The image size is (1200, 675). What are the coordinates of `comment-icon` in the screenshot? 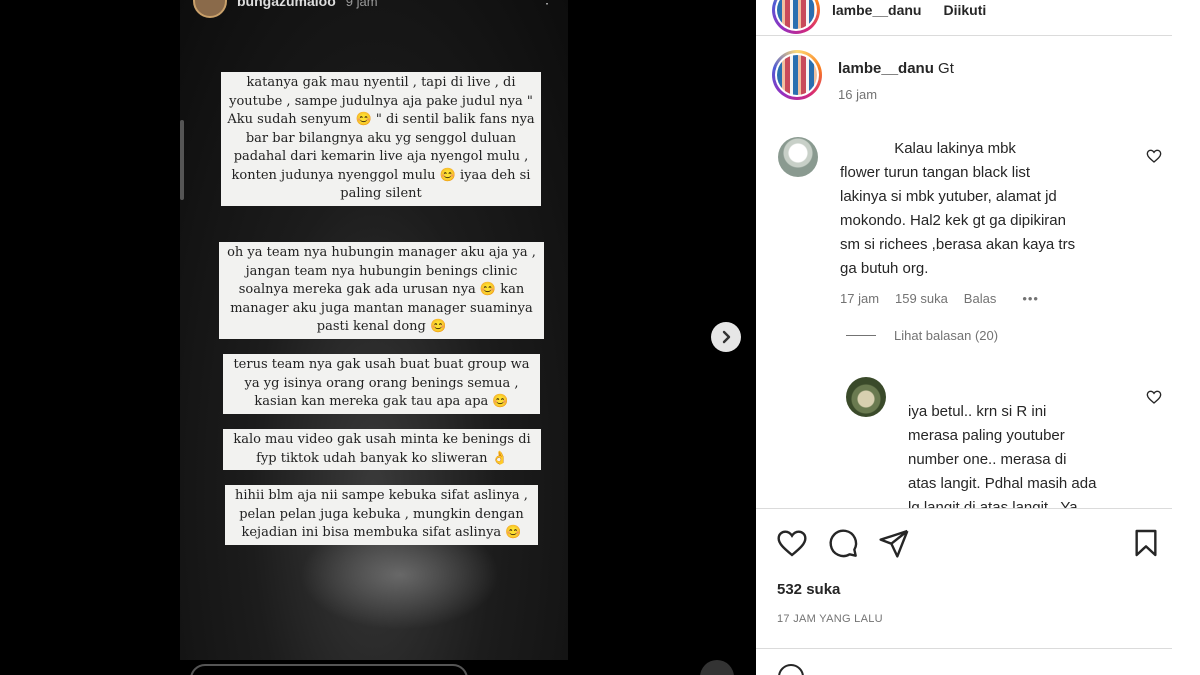 It's located at (843, 543).